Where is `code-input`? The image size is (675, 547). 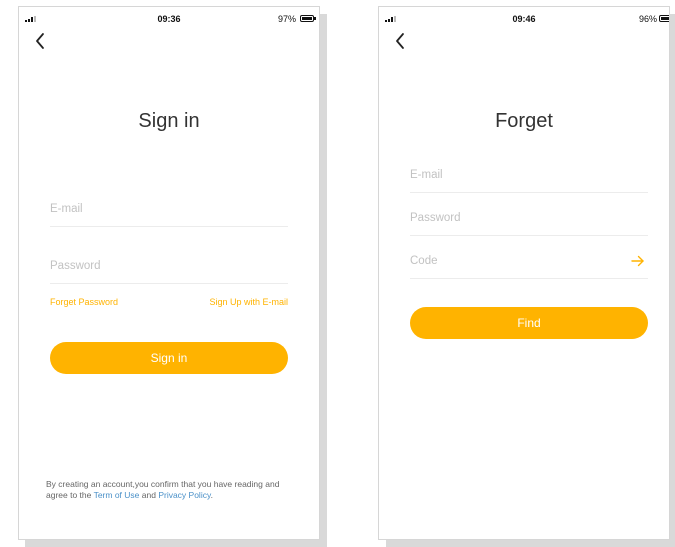 code-input is located at coordinates (515, 261).